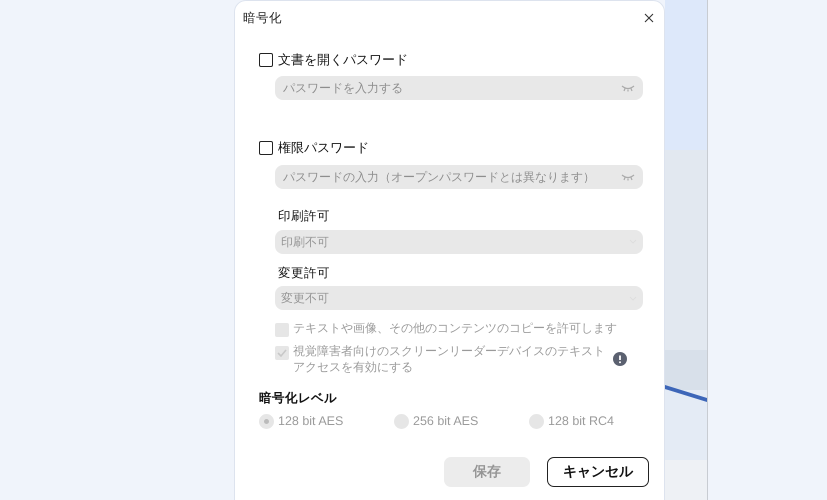 The image size is (827, 500). Describe the element at coordinates (311, 421) in the screenshot. I see `radio-label: 128 bit AES` at that location.